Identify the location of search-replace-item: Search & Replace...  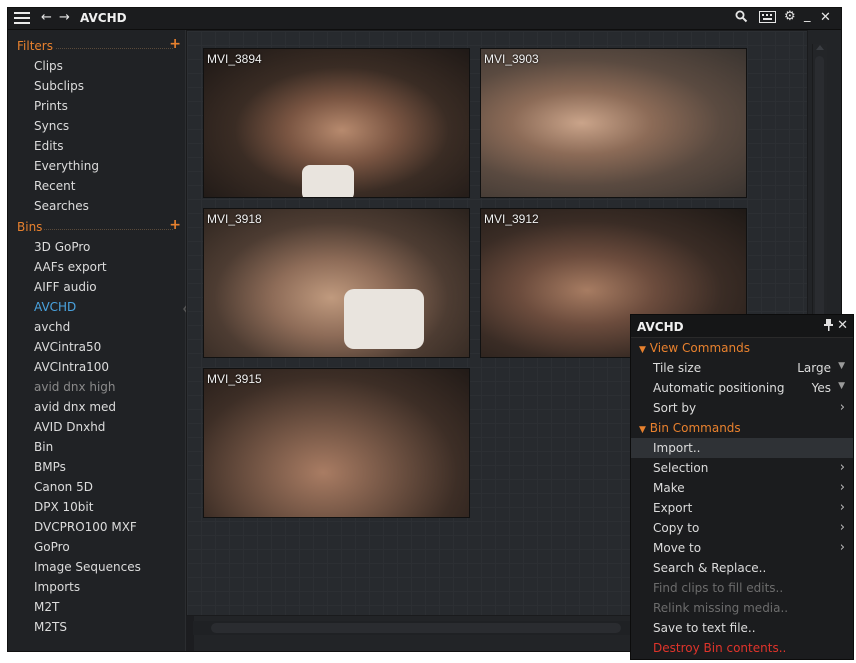
(742, 568).